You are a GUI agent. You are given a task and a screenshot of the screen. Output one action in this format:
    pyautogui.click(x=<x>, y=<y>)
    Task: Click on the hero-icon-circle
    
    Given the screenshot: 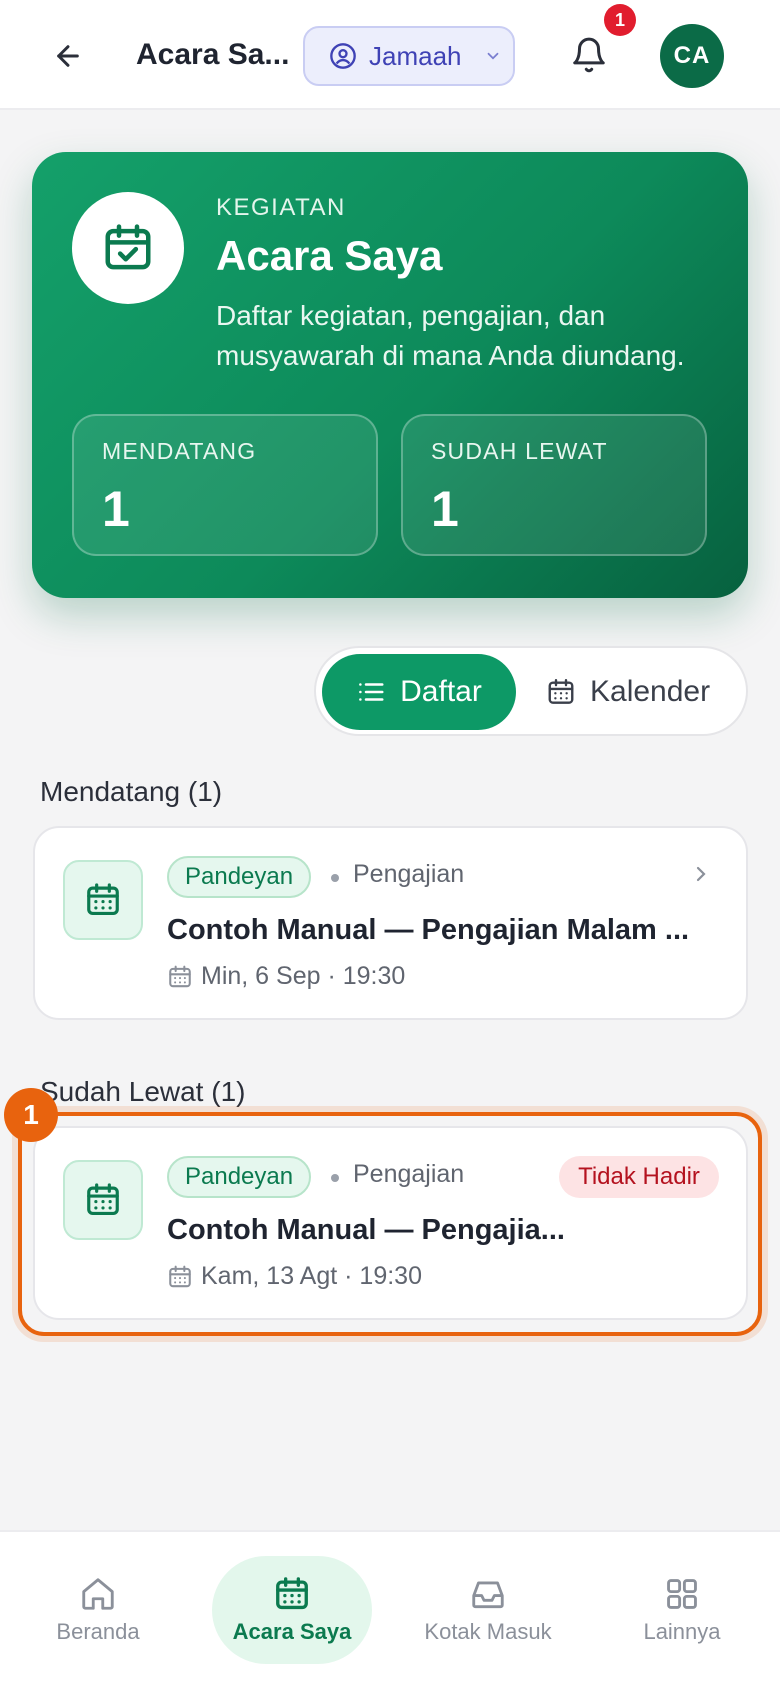 What is the action you would take?
    pyautogui.click(x=128, y=248)
    